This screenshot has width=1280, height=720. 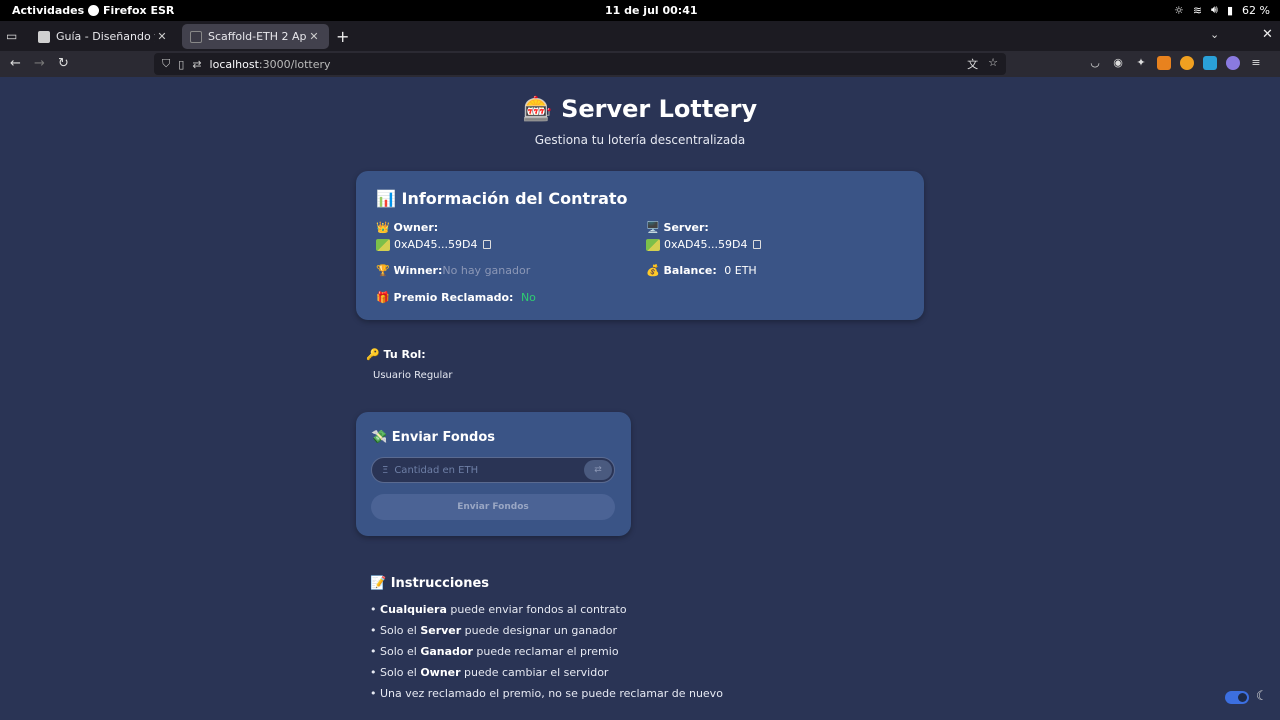 I want to click on cube-ext-icon, so click(x=1210, y=63).